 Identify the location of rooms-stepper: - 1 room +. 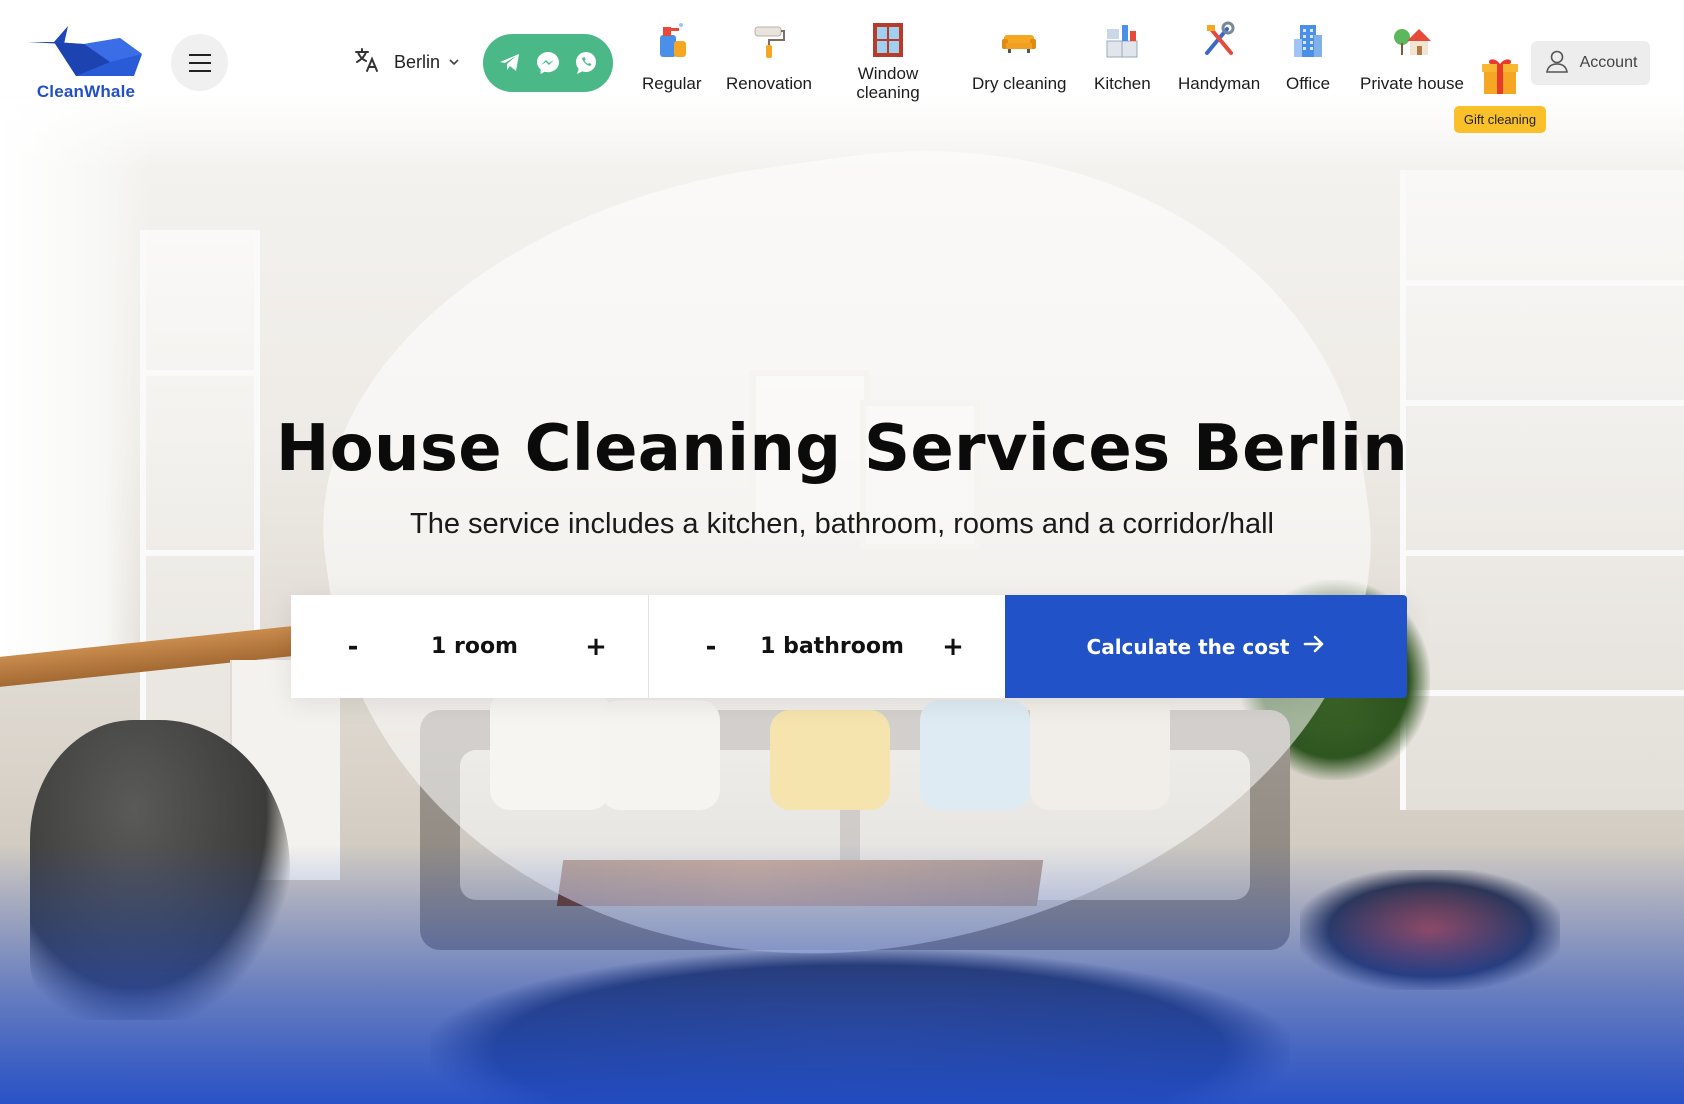
(469, 646).